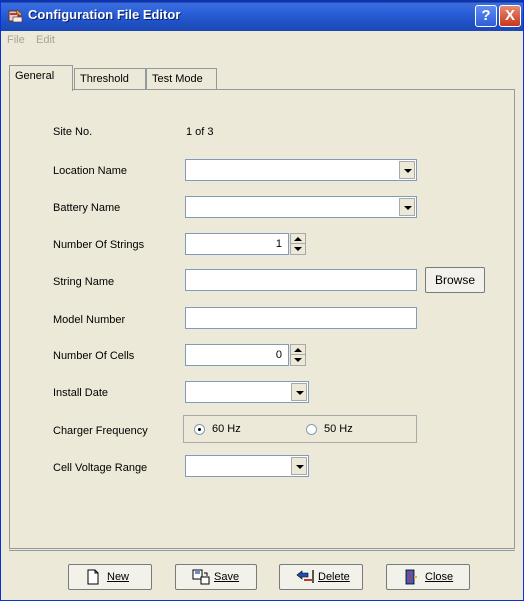 The width and height of the screenshot is (524, 602). I want to click on new-button: New, so click(110, 577).